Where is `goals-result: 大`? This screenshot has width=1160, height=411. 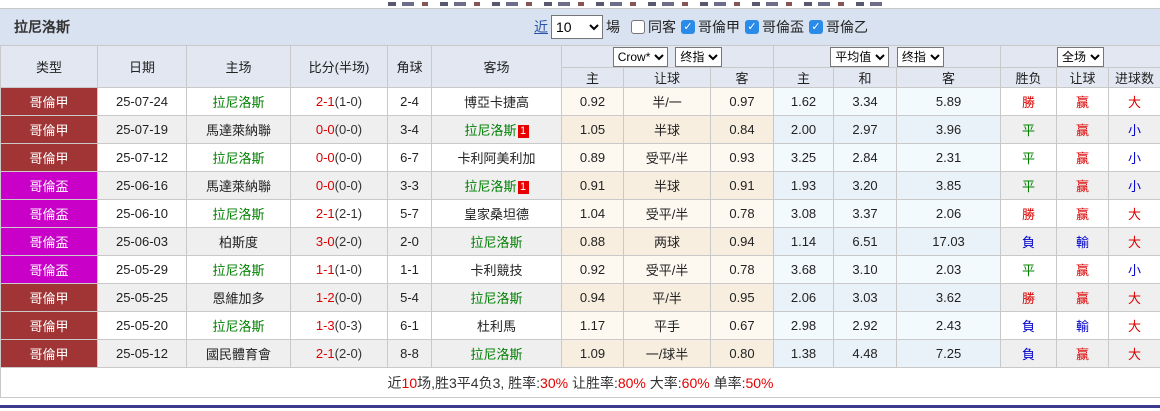 goals-result: 大 is located at coordinates (1134, 297).